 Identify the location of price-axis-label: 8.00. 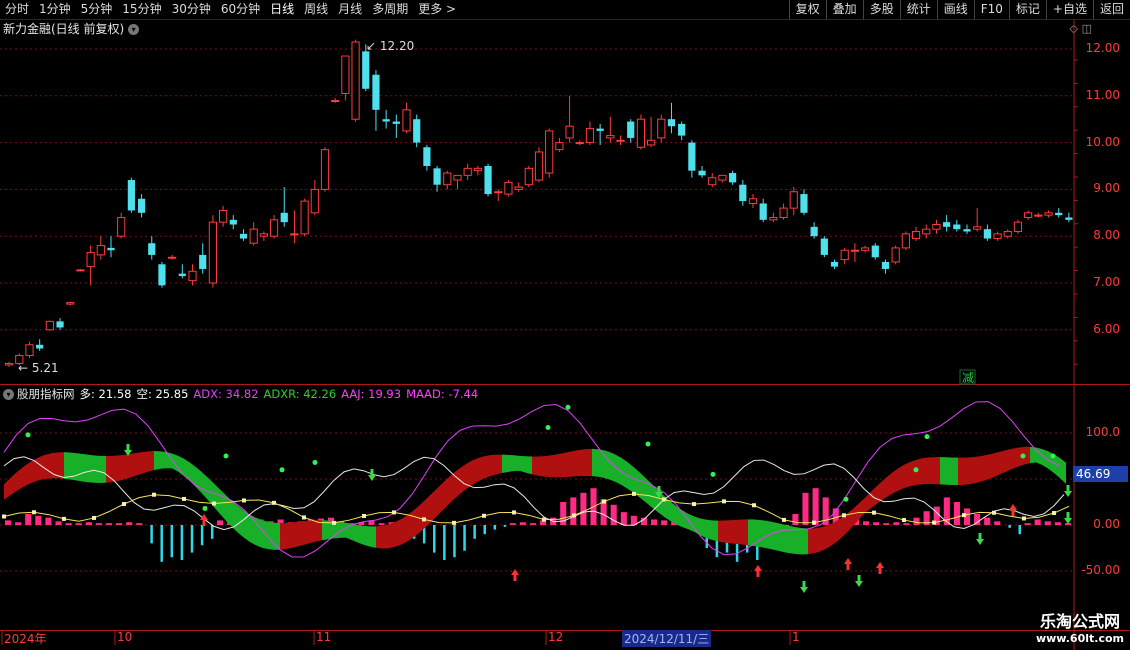
(1106, 235).